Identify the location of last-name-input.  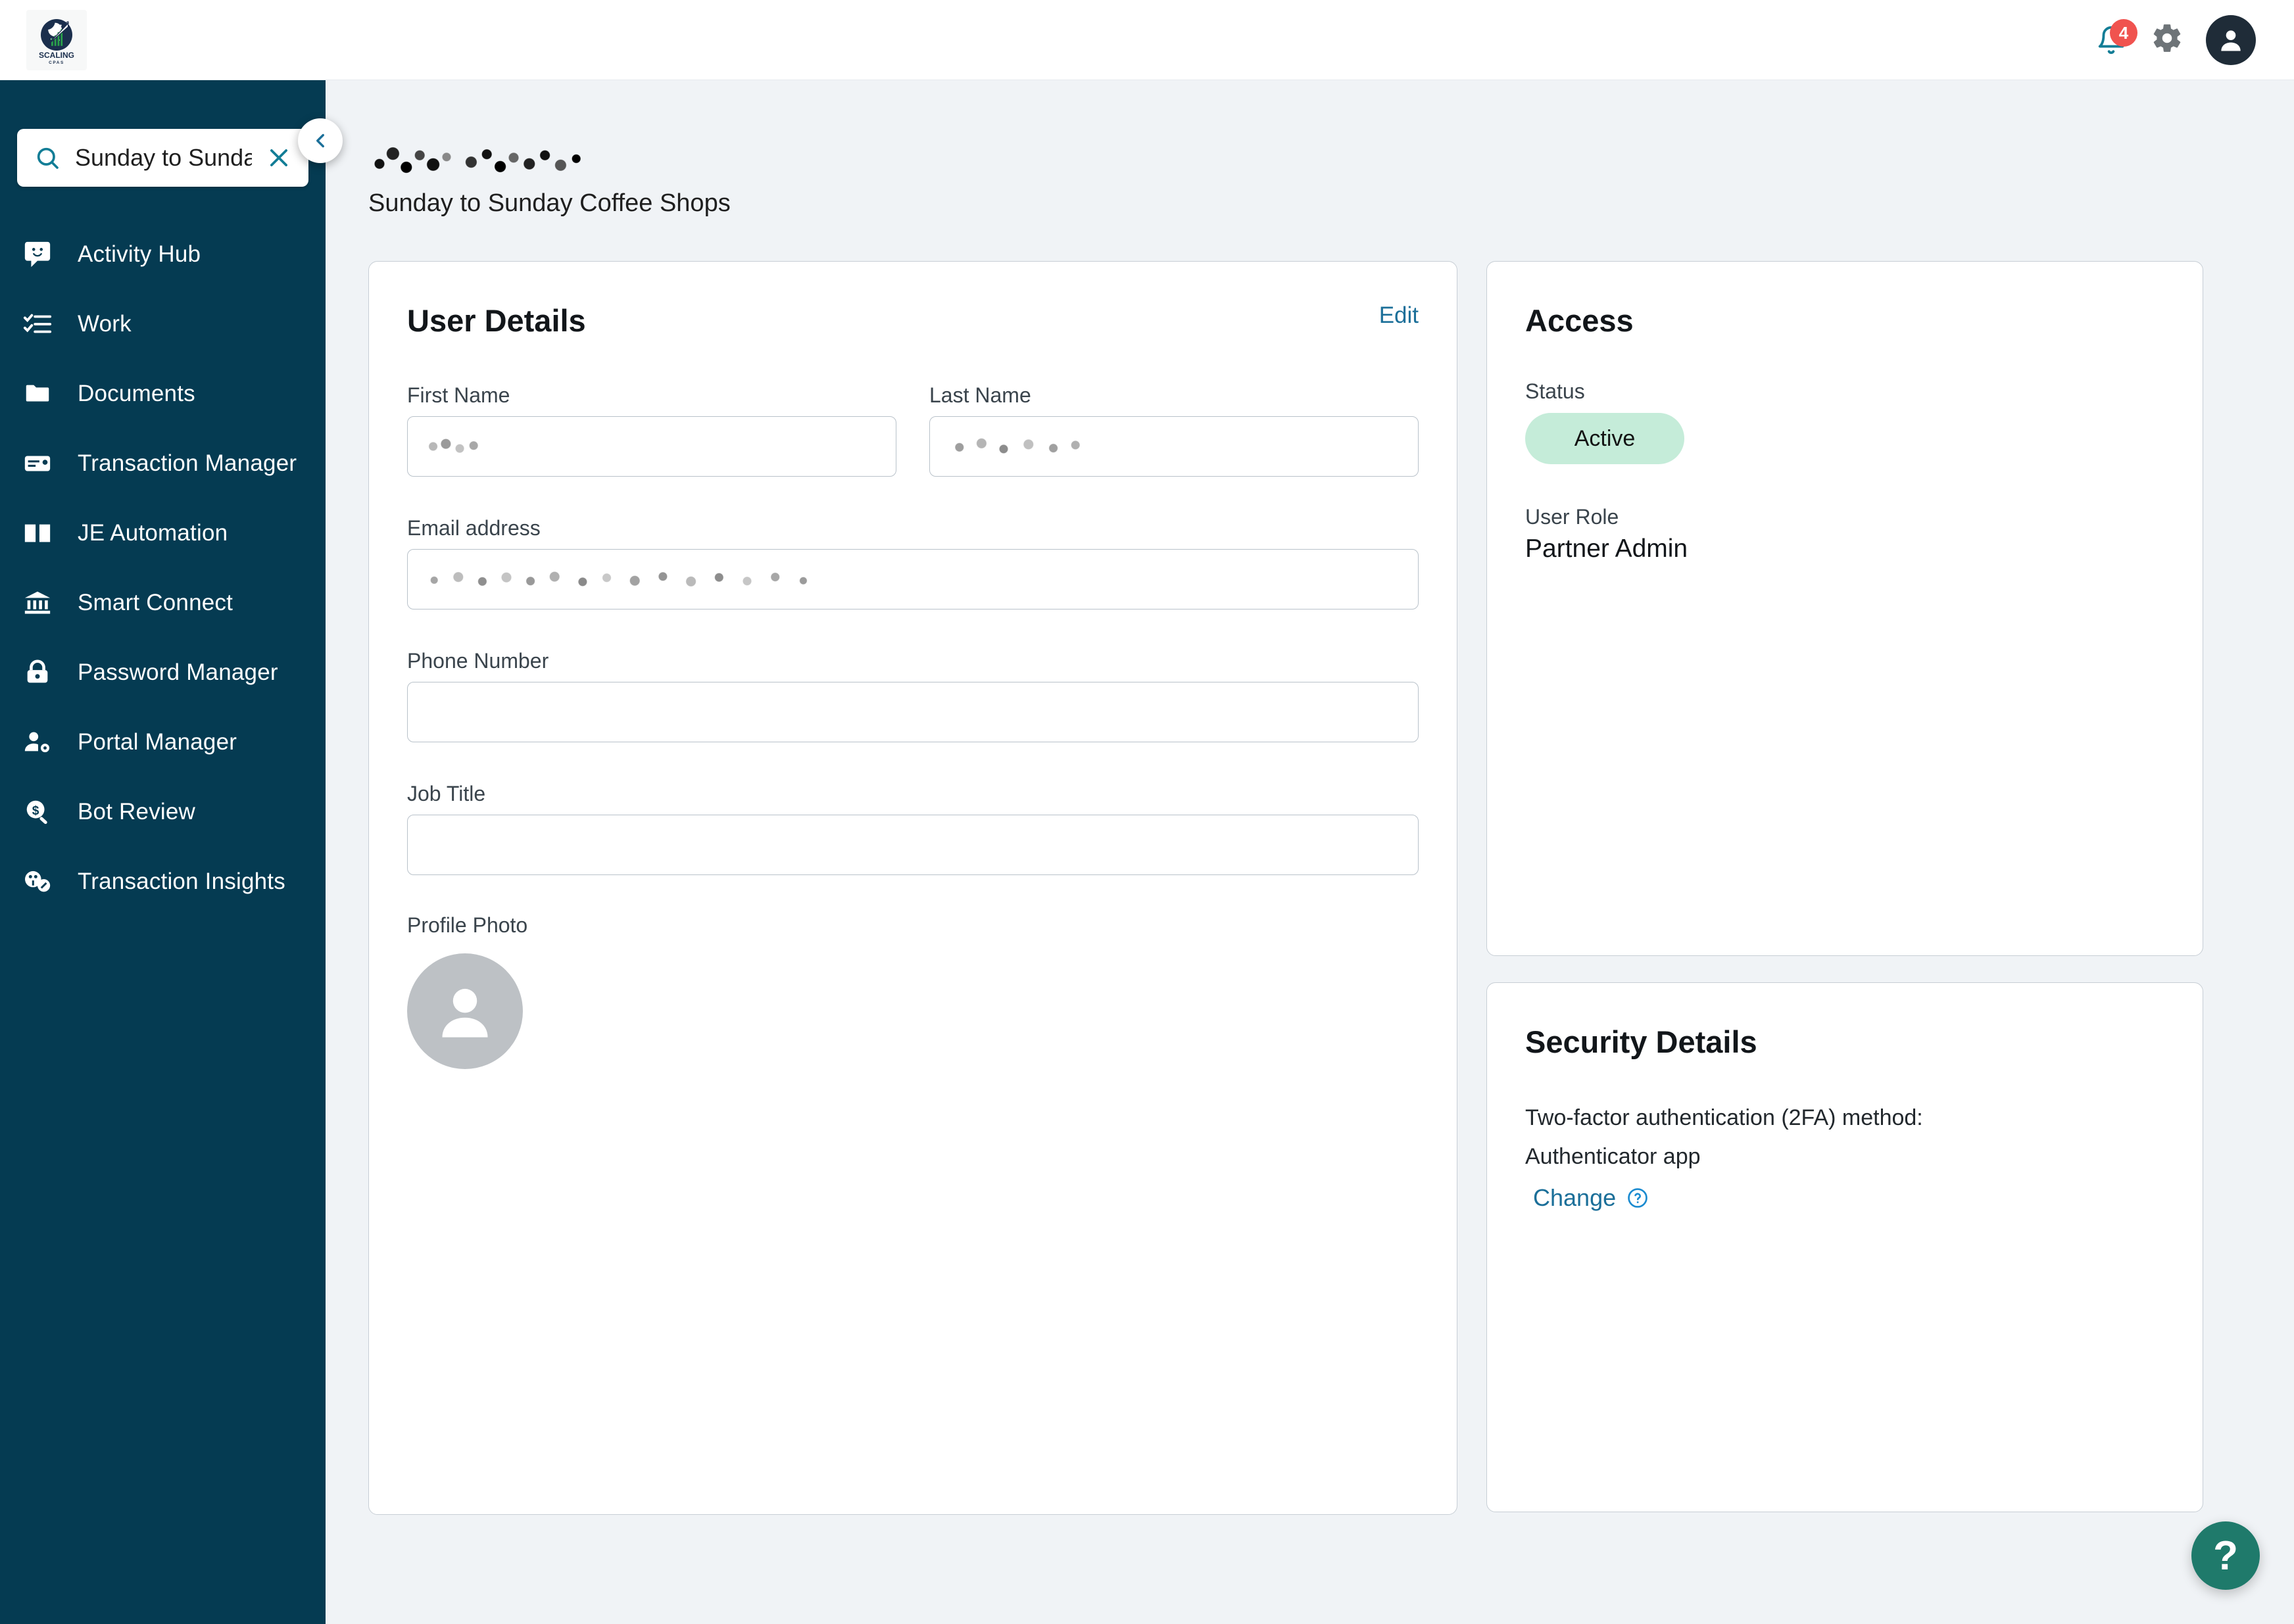
(1174, 447).